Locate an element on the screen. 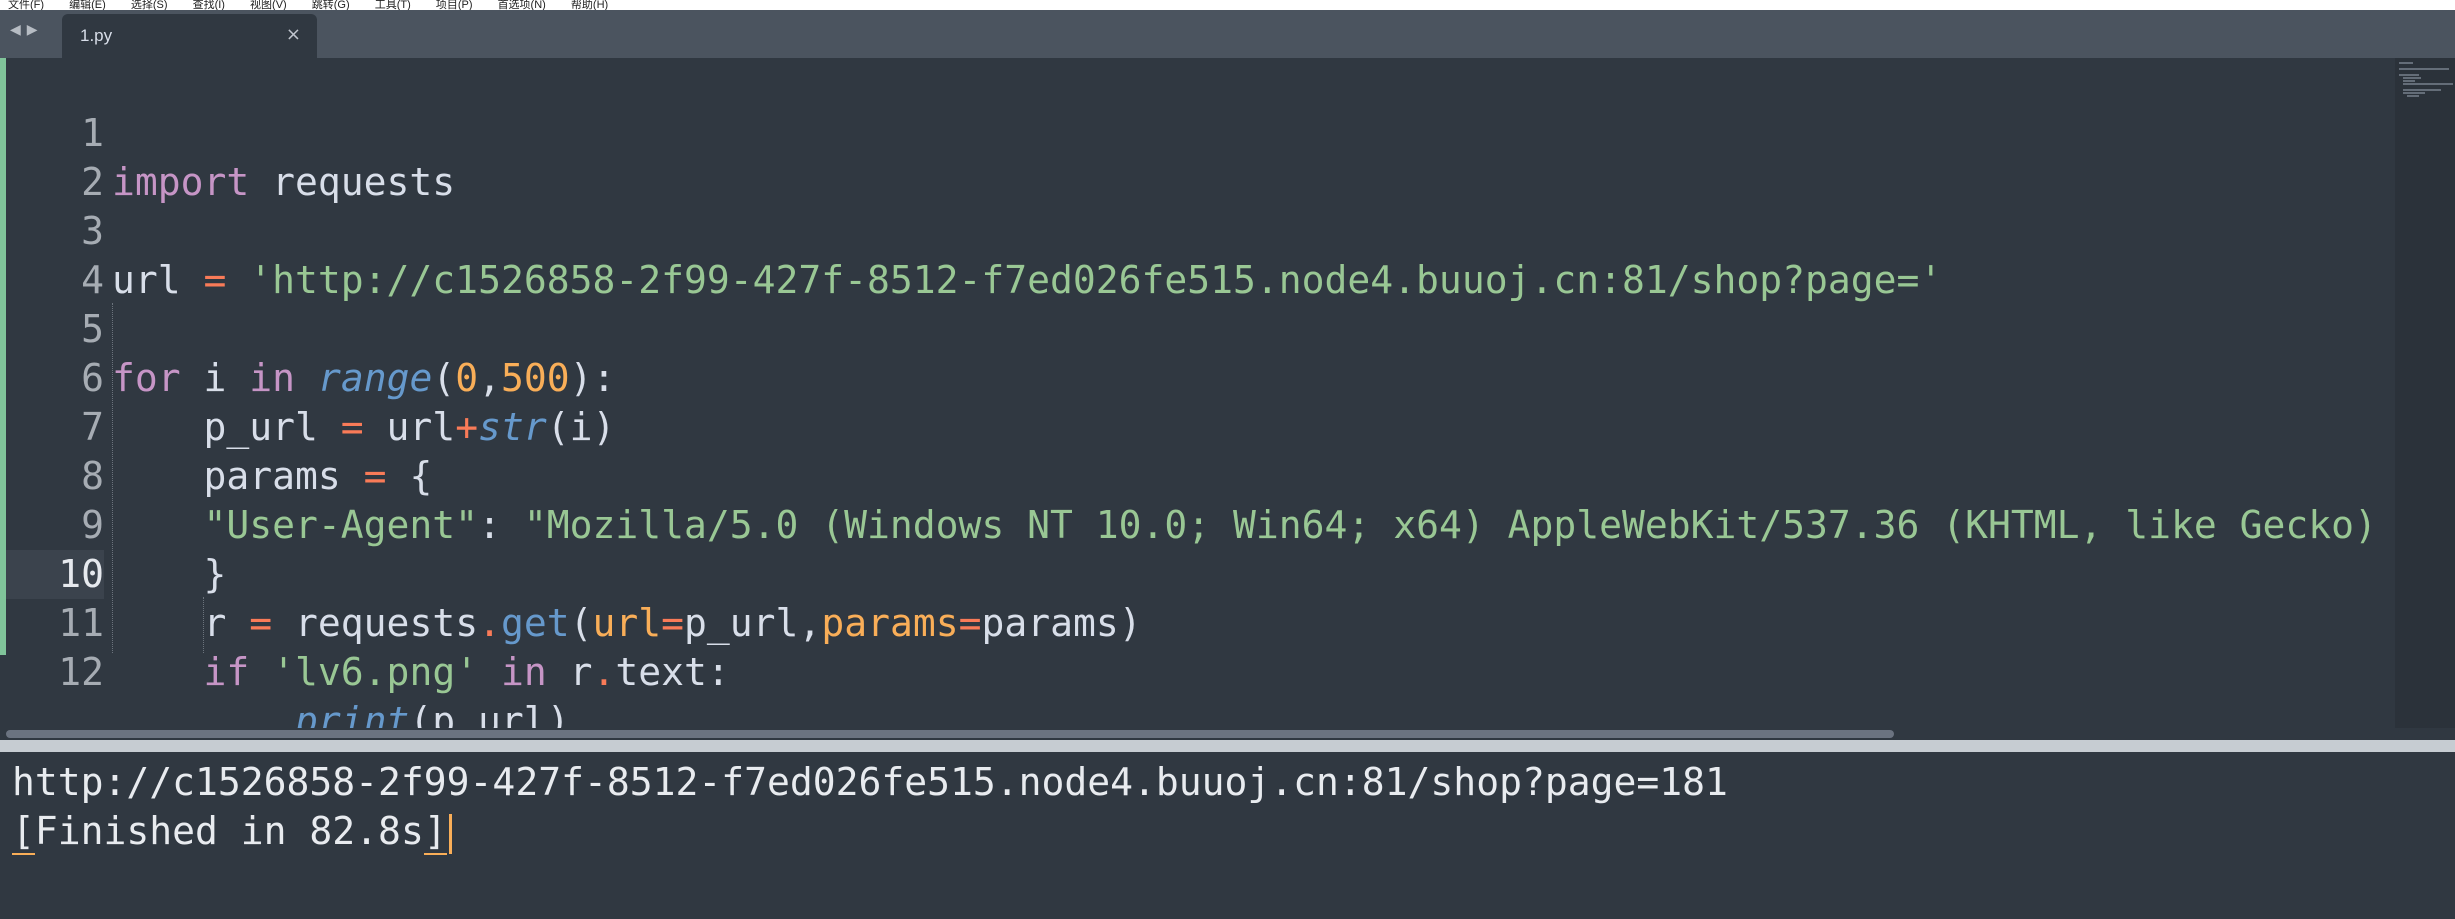 This screenshot has width=2455, height=919. menu-goto: 跳转(G) is located at coordinates (331, 5).